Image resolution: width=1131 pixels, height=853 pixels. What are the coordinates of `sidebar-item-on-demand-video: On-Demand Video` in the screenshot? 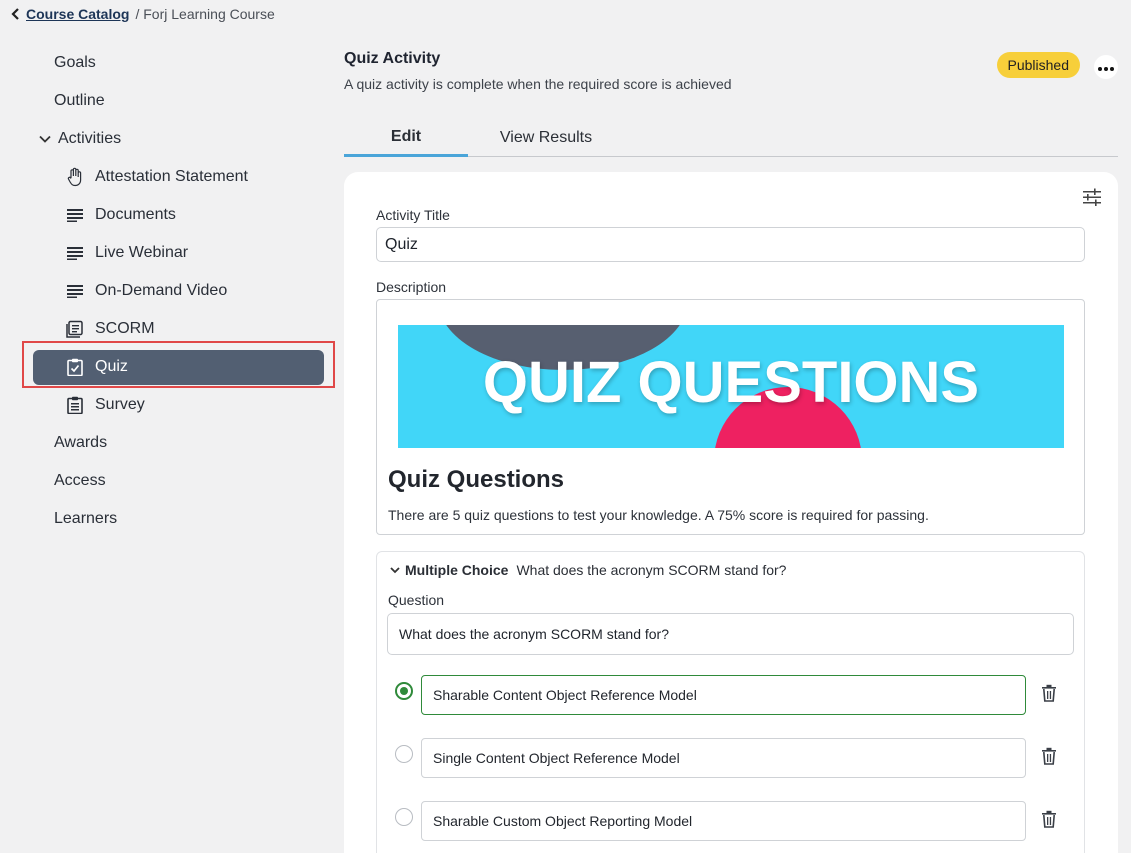 It's located at (170, 291).